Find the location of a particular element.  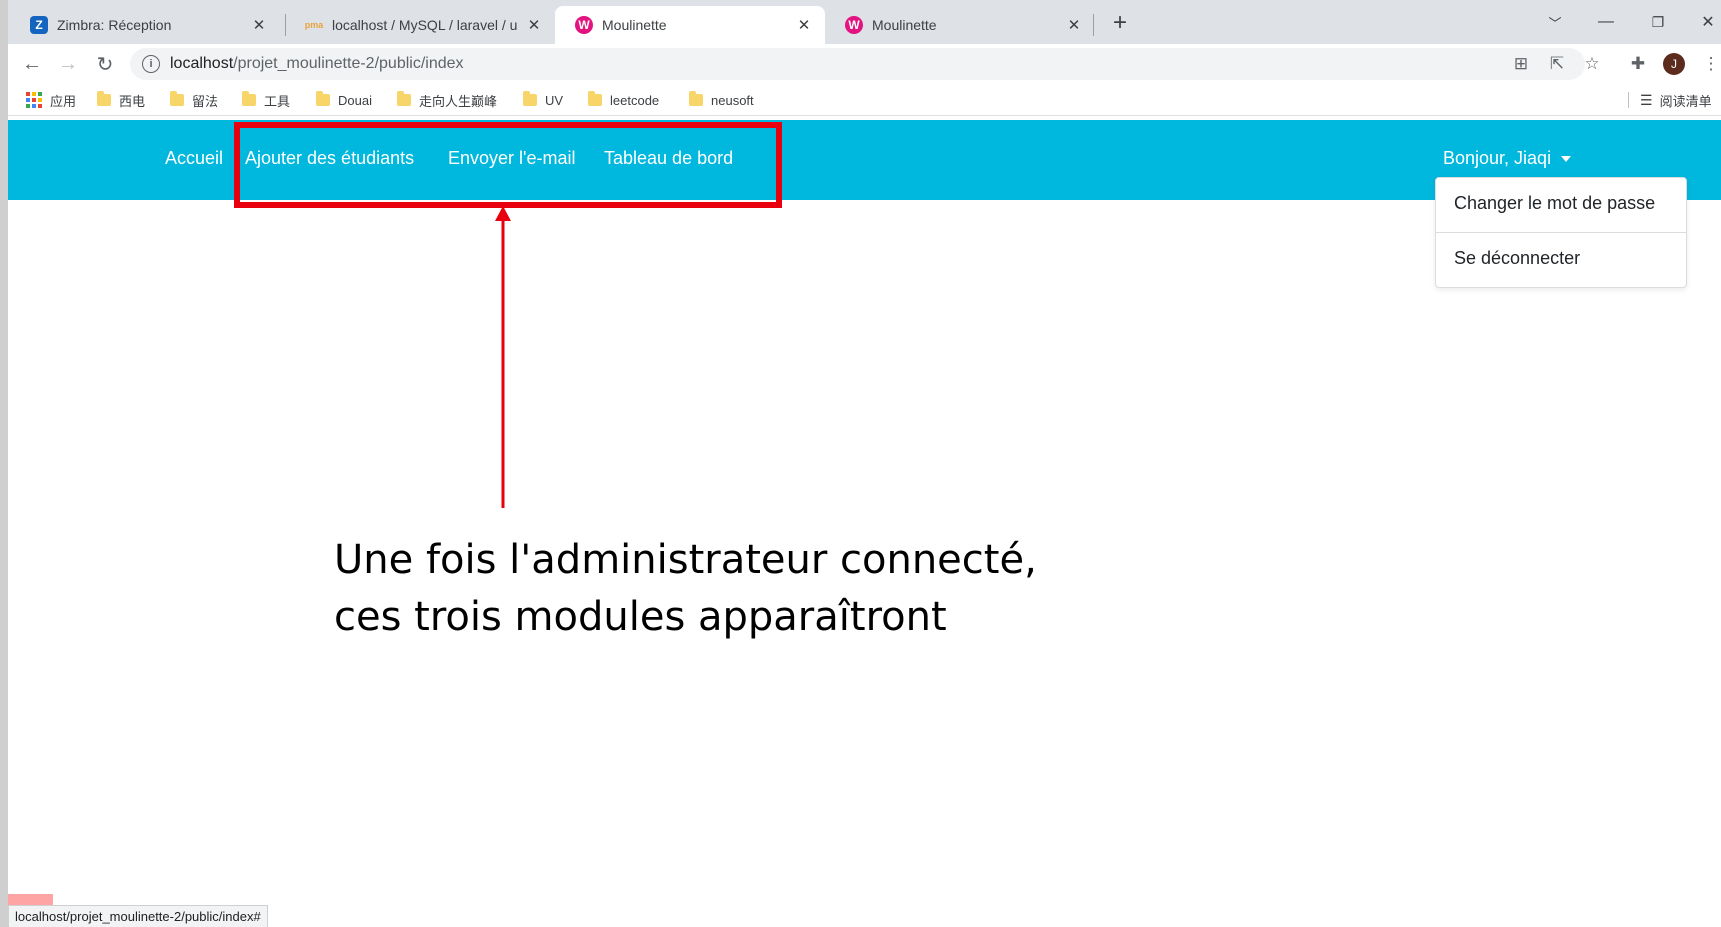

bookmark-folder: 留法 is located at coordinates (194, 100).